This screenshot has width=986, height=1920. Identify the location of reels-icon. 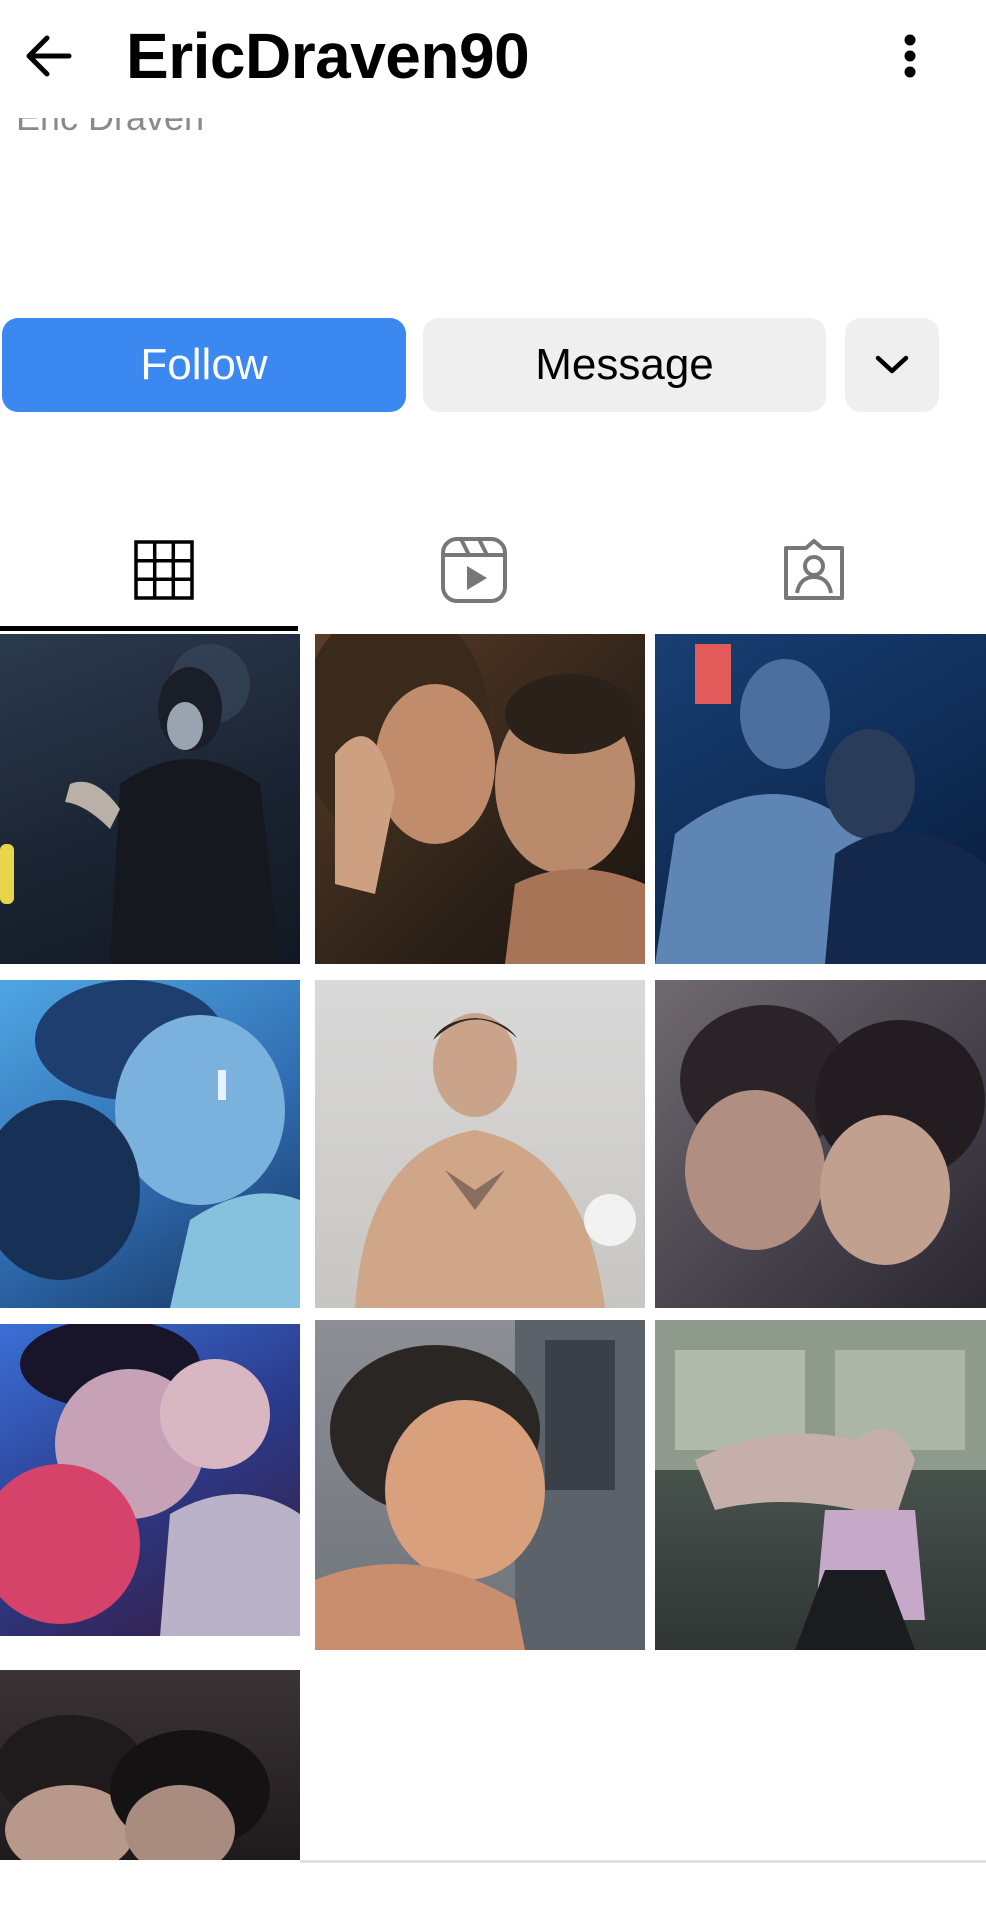
(474, 570).